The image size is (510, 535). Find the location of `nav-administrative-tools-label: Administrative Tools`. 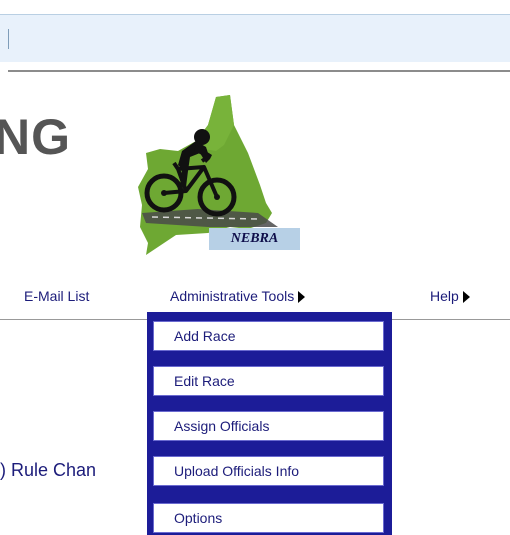

nav-administrative-tools-label: Administrative Tools is located at coordinates (232, 296).